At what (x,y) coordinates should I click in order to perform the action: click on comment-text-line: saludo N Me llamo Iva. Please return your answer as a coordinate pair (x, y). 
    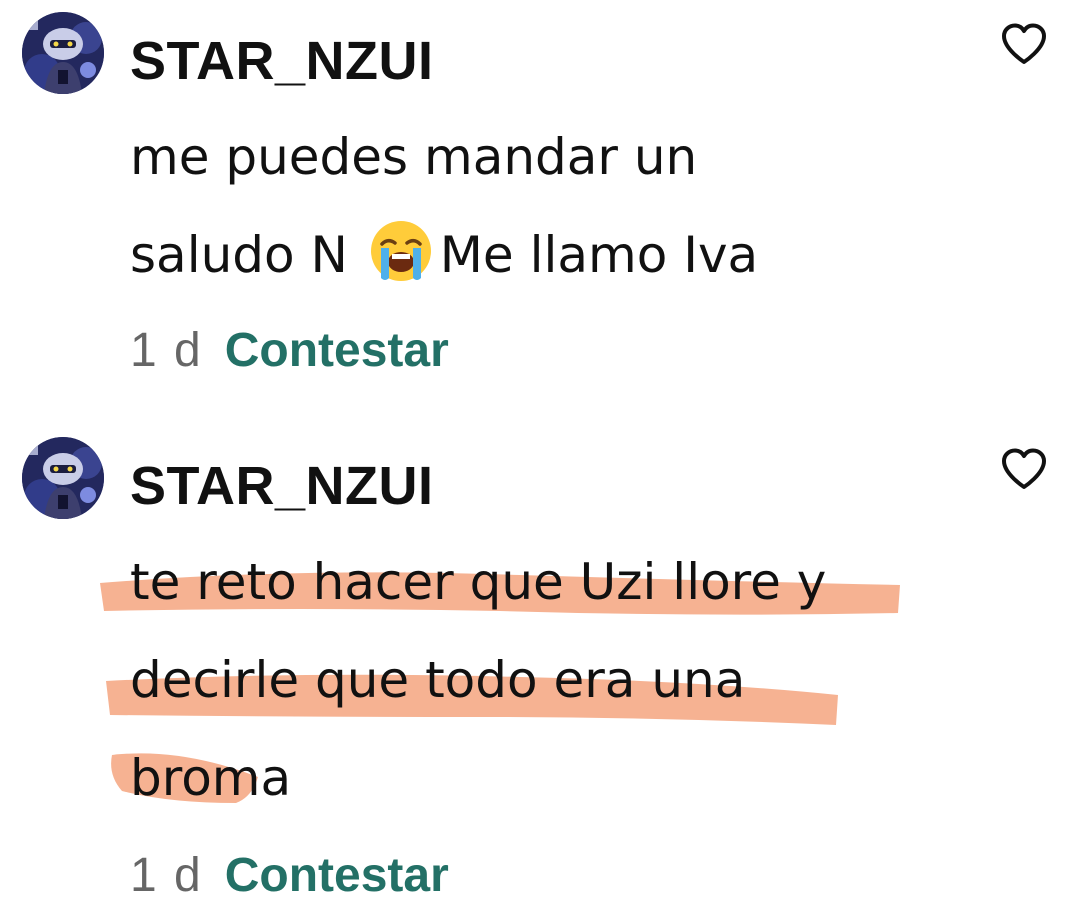
    Looking at the image, I should click on (580, 255).